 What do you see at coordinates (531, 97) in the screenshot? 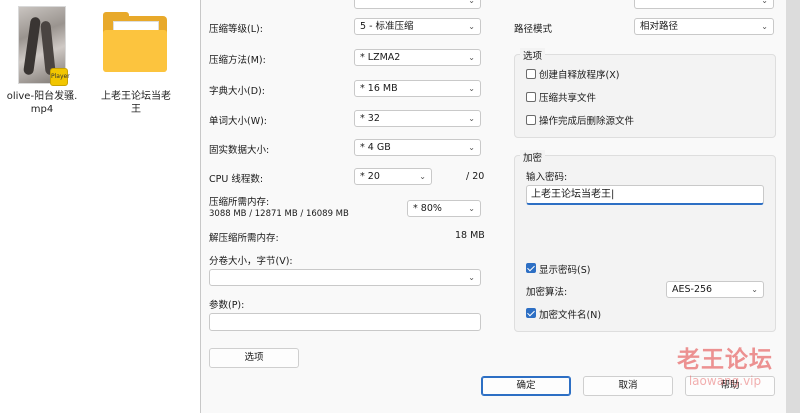
I see `shared-files-checkbox` at bounding box center [531, 97].